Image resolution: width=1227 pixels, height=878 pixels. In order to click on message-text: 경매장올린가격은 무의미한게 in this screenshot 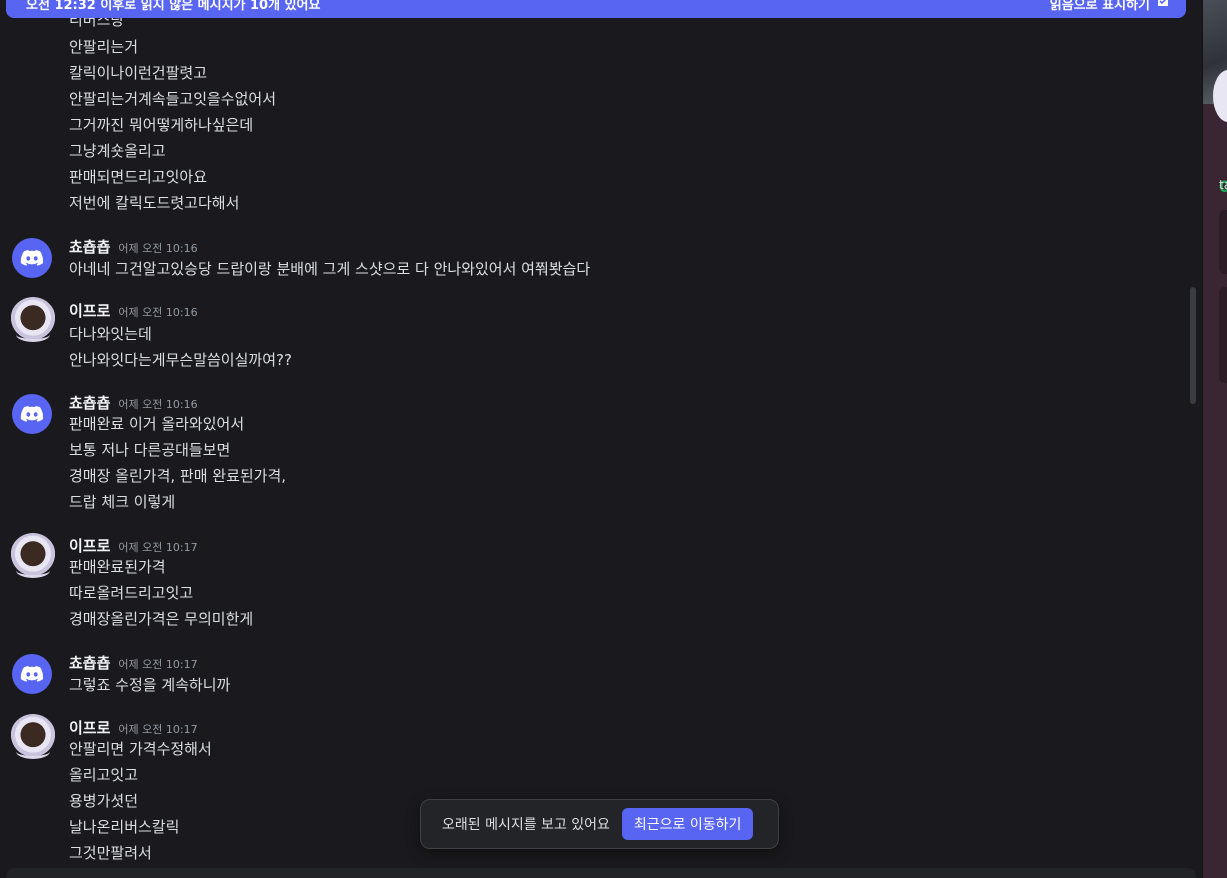, I will do `click(161, 619)`.